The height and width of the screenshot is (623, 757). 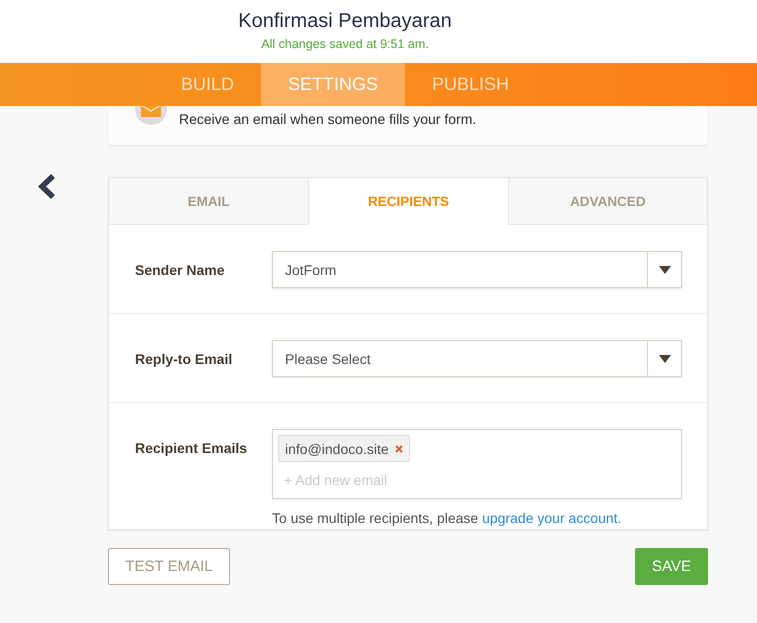 I want to click on field-label: Recipient Emails, so click(x=191, y=448).